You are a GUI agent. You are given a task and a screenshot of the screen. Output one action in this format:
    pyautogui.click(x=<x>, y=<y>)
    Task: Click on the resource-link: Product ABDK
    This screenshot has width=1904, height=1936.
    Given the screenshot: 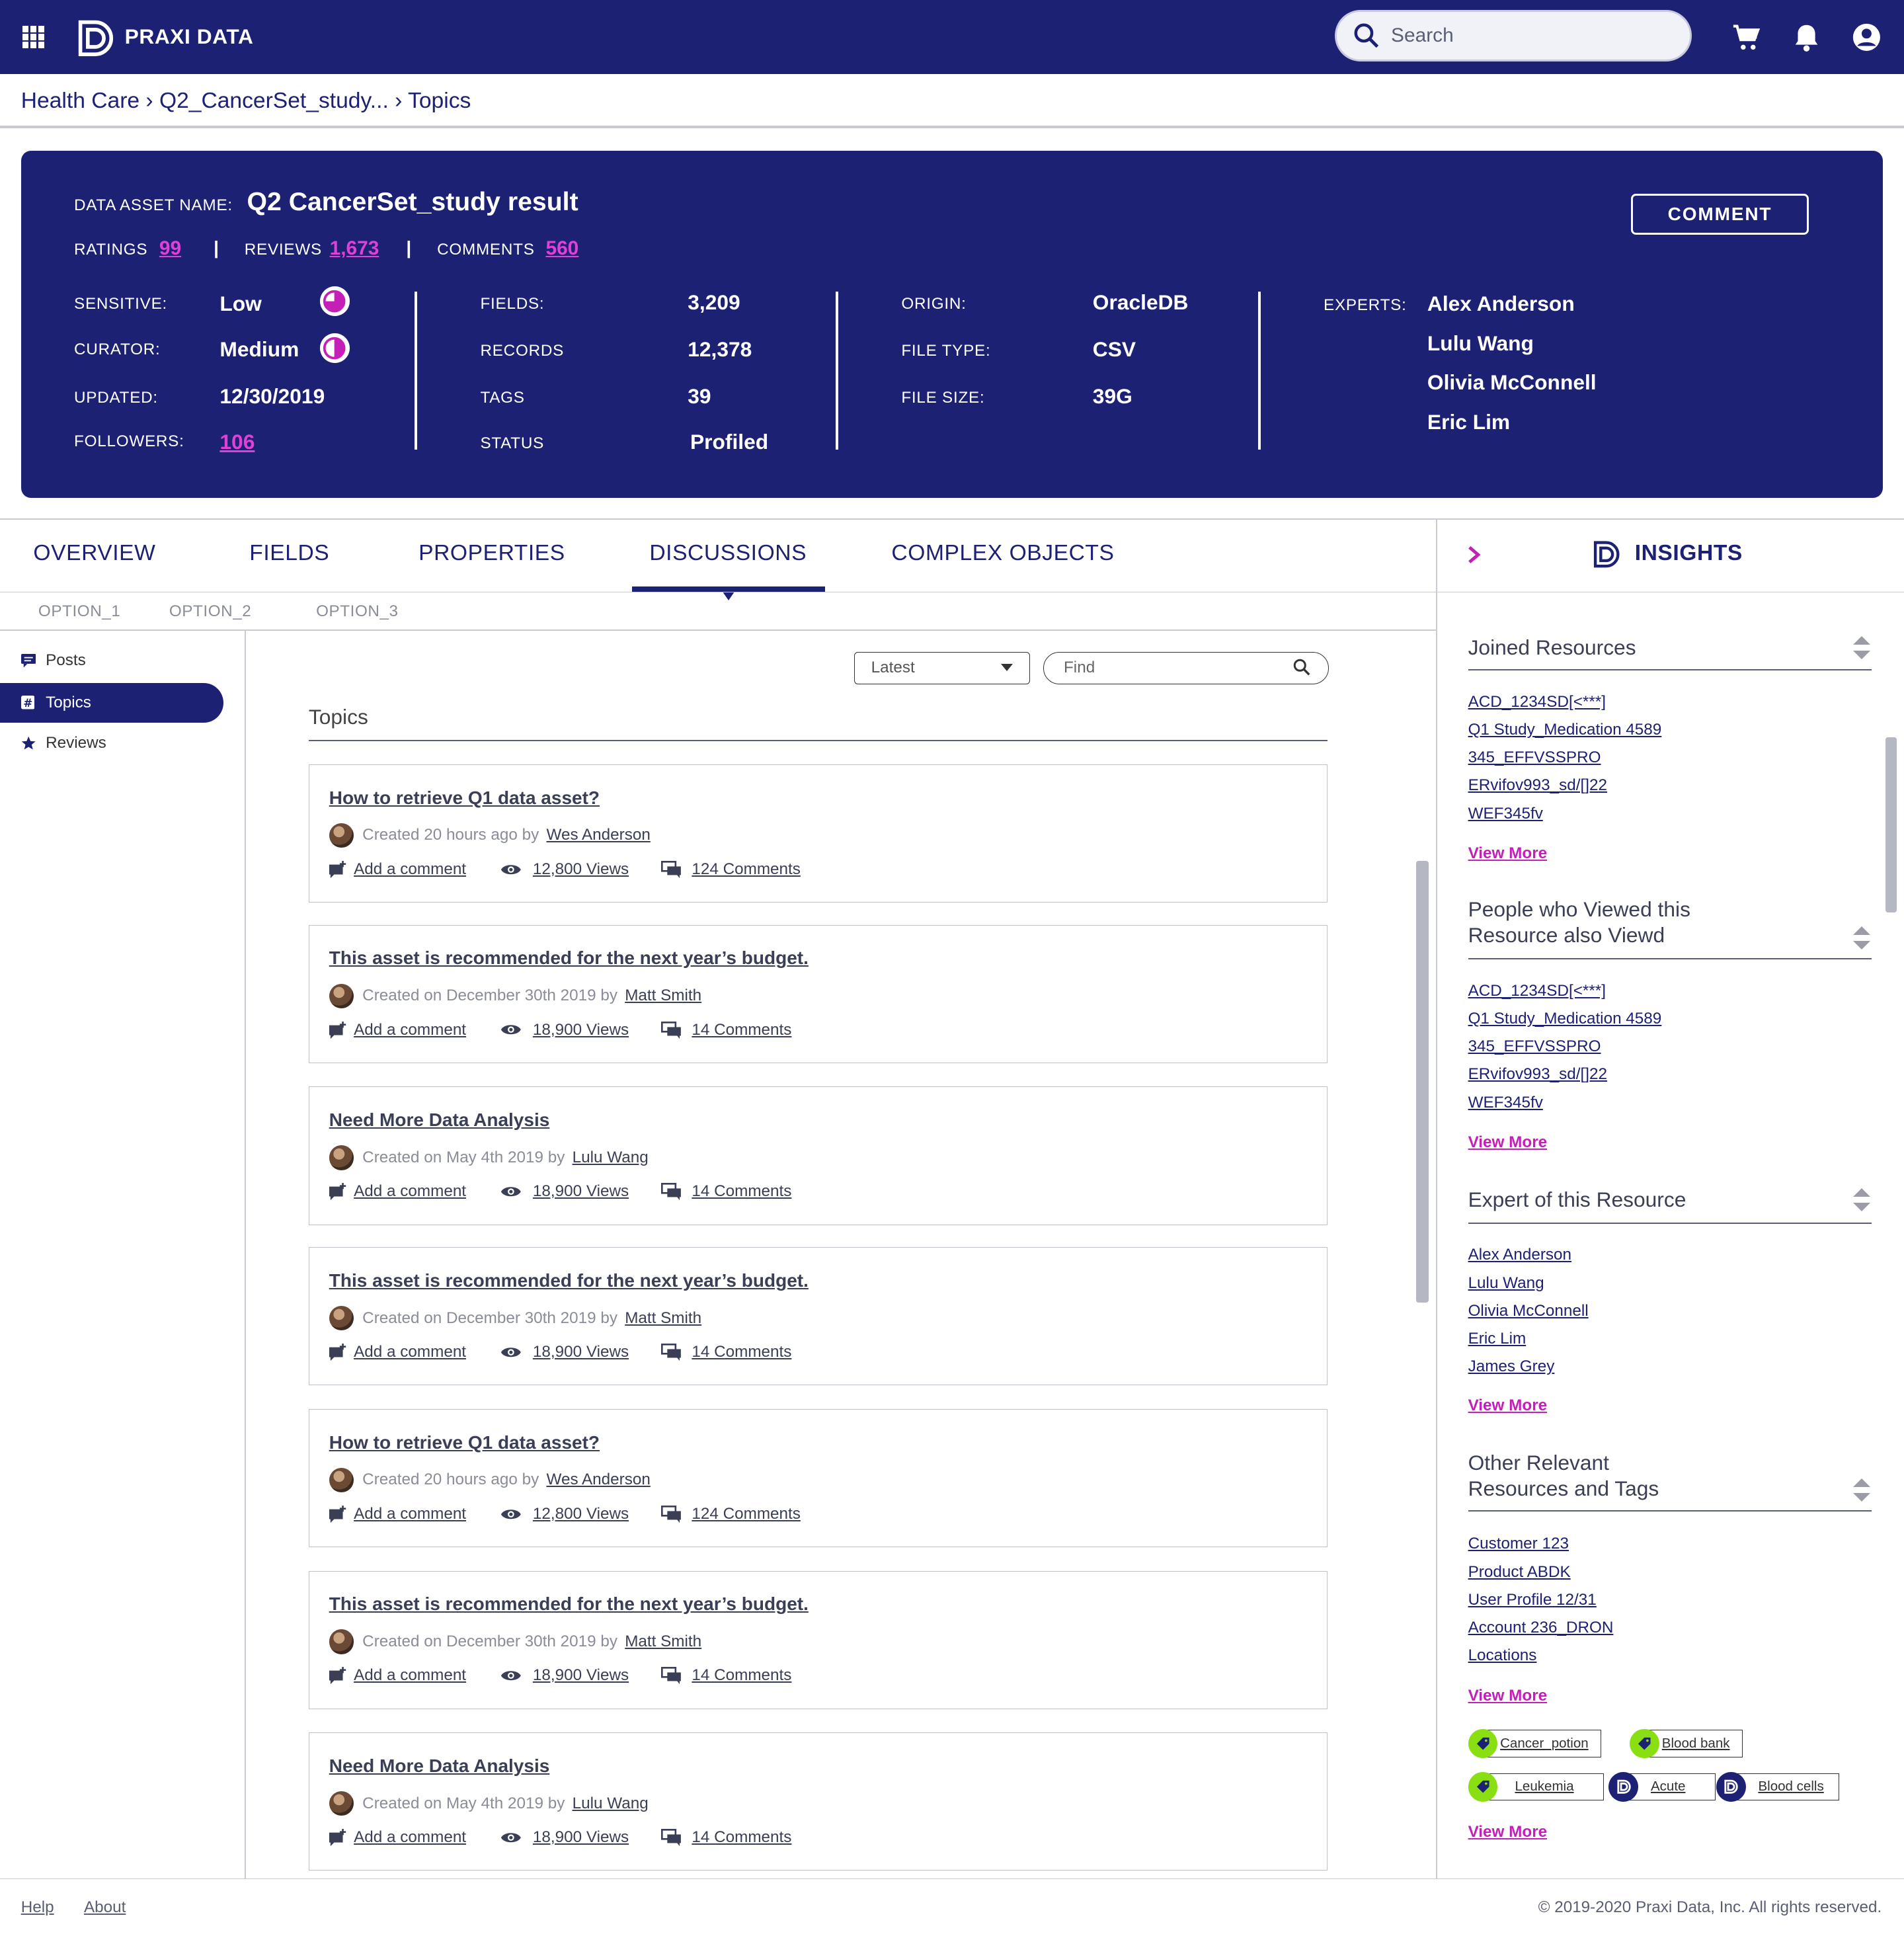 What is the action you would take?
    pyautogui.click(x=1519, y=1572)
    